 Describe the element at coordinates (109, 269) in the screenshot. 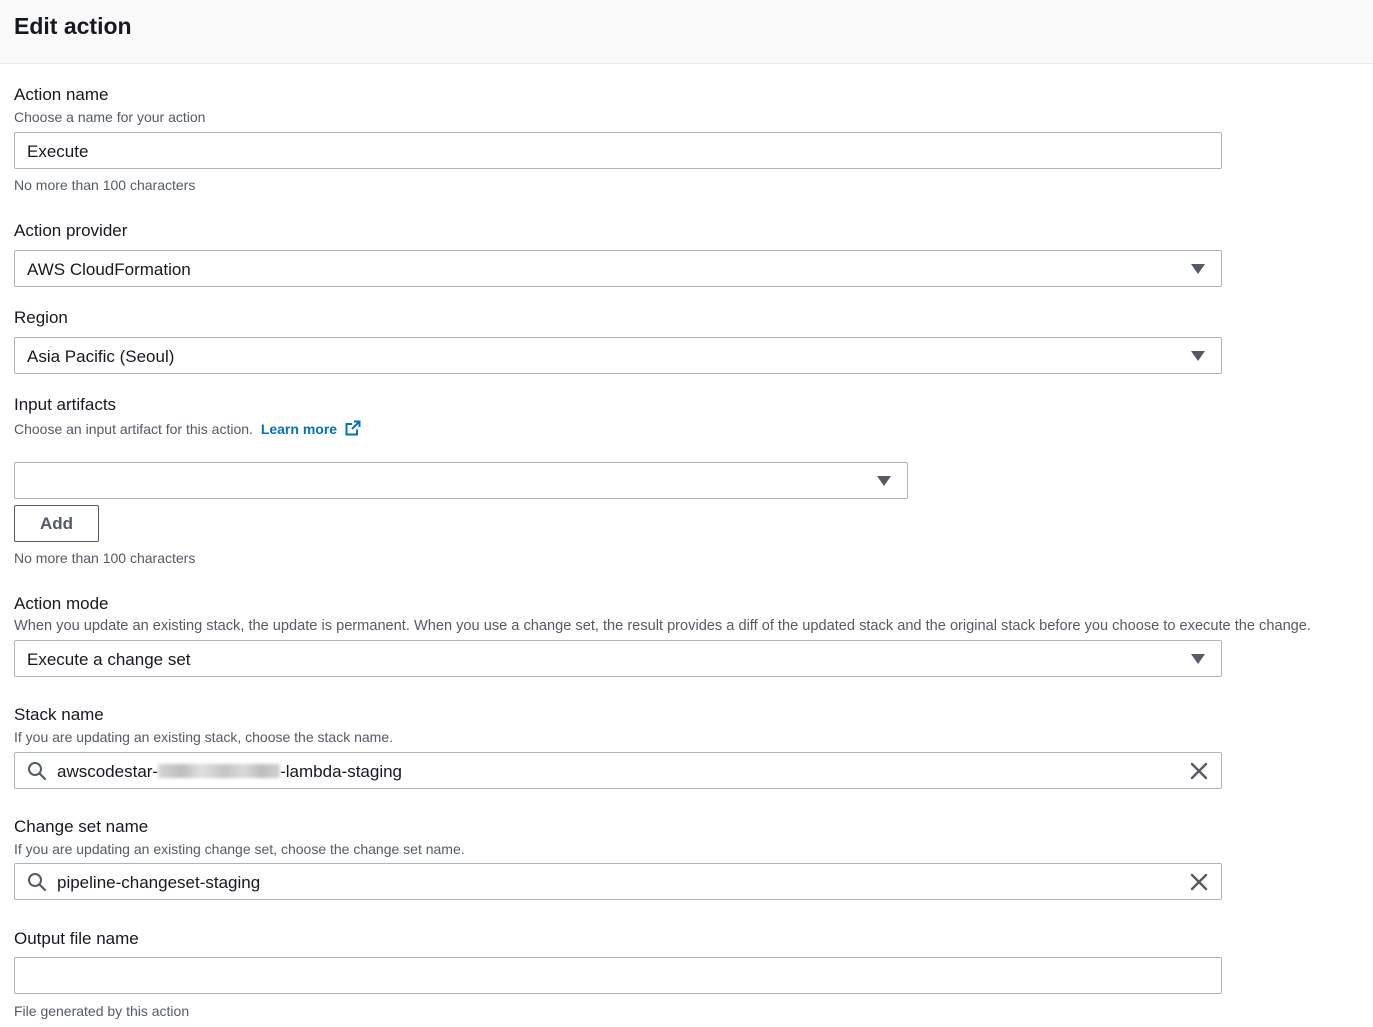

I see `action-provider-value: AWS CloudFormation` at that location.